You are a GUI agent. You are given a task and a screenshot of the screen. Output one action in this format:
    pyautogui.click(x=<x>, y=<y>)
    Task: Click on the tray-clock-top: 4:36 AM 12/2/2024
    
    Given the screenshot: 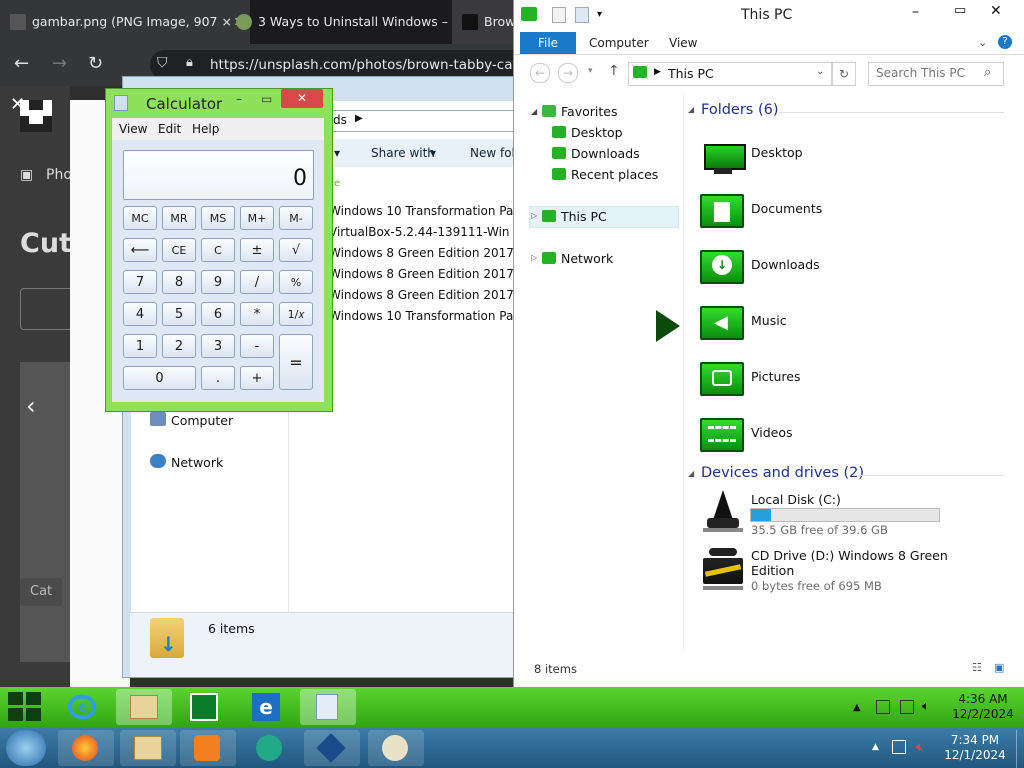 What is the action you would take?
    pyautogui.click(x=983, y=707)
    